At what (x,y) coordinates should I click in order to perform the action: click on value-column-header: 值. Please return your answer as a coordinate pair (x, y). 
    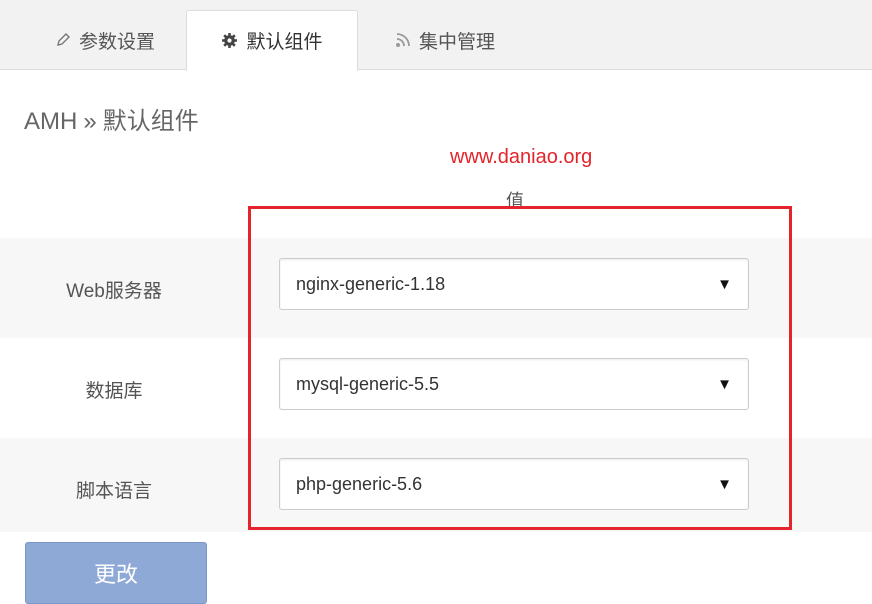
    Looking at the image, I should click on (515, 201).